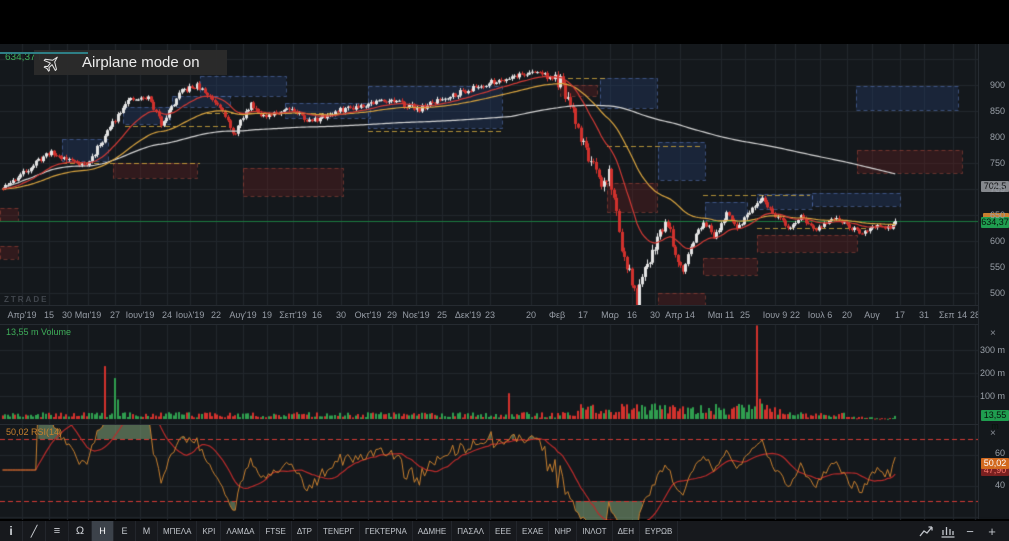 The image size is (1009, 541). I want to click on axis-tick: 800, so click(997, 137).